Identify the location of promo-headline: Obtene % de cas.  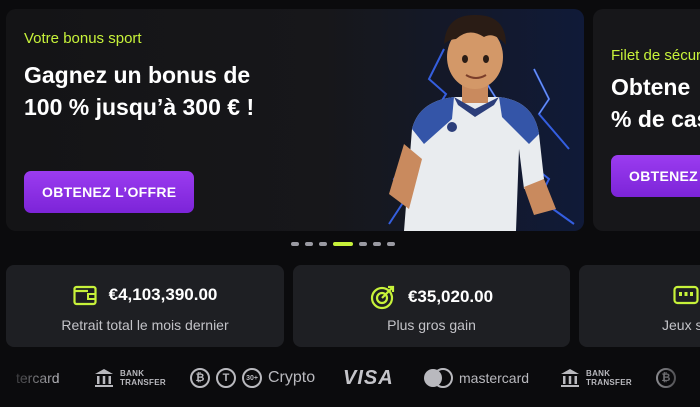
(655, 103).